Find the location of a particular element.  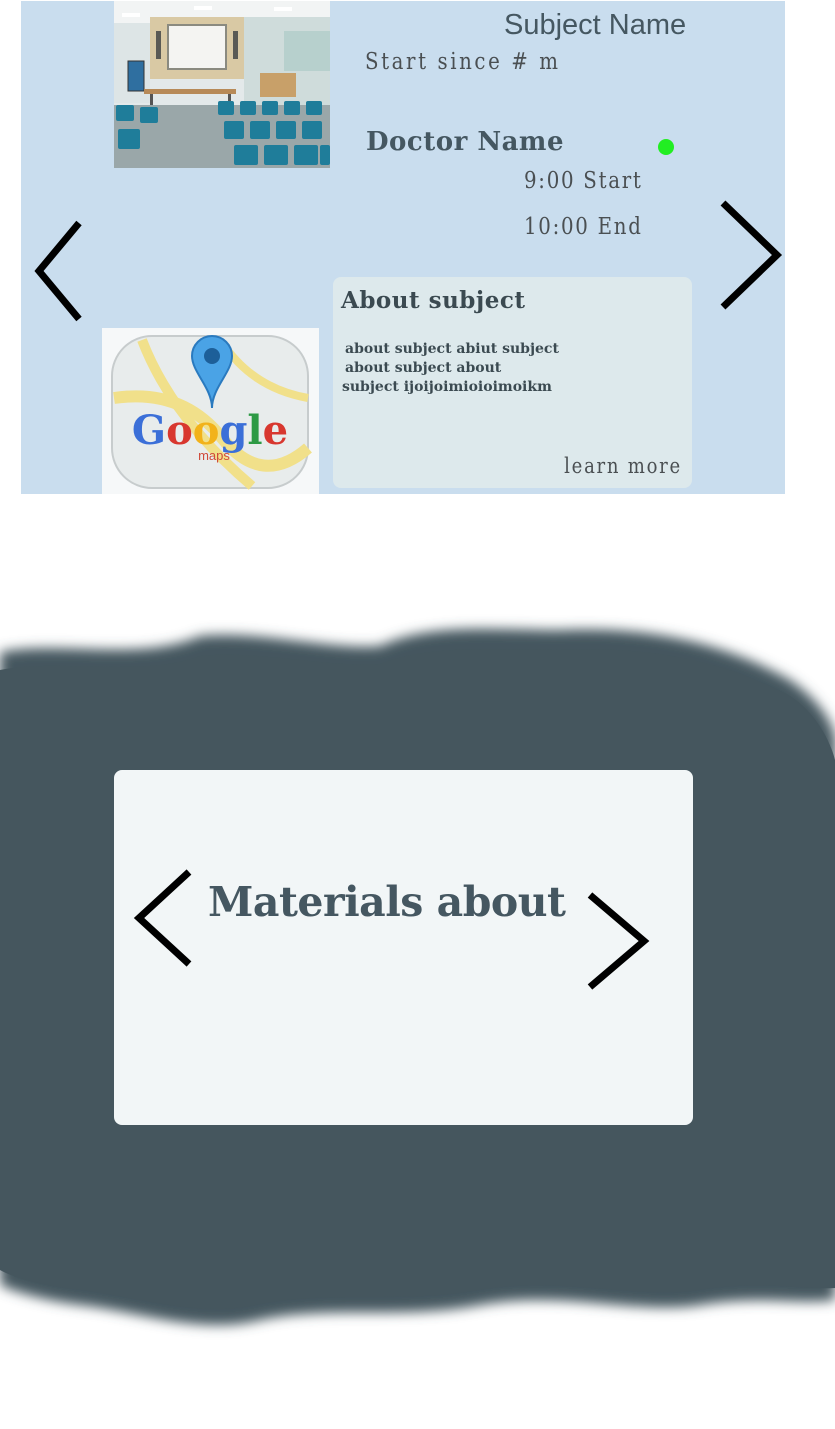

doctor-name: Doctor Name is located at coordinates (465, 142).